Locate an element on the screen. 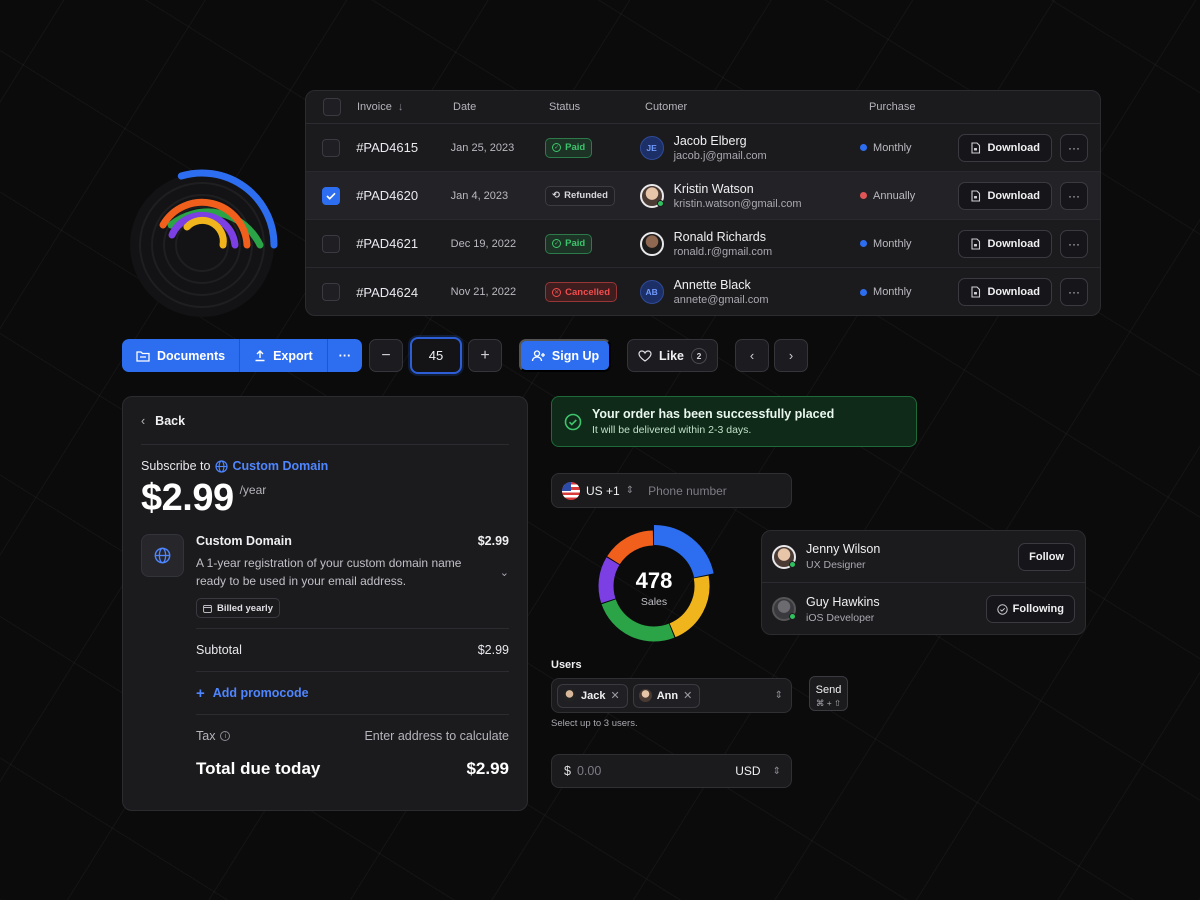 The width and height of the screenshot is (1200, 900). quantity-stepper-input: 45 is located at coordinates (436, 355).